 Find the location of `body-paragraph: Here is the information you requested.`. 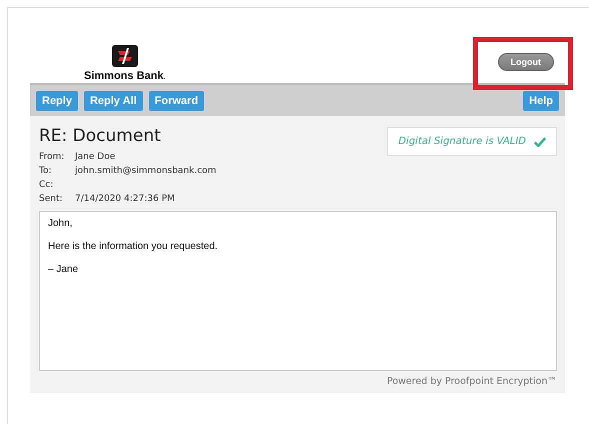

body-paragraph: Here is the information you requested. is located at coordinates (133, 246).